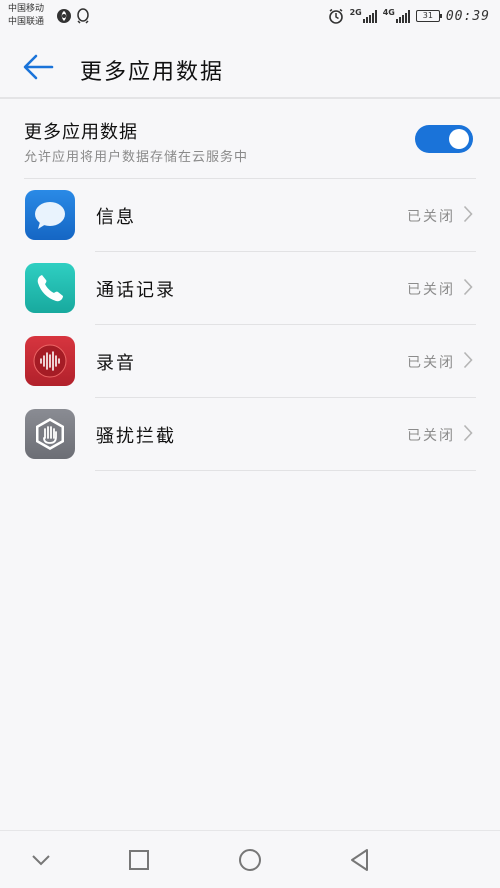  What do you see at coordinates (50, 434) in the screenshot?
I see `harassment-block-icon` at bounding box center [50, 434].